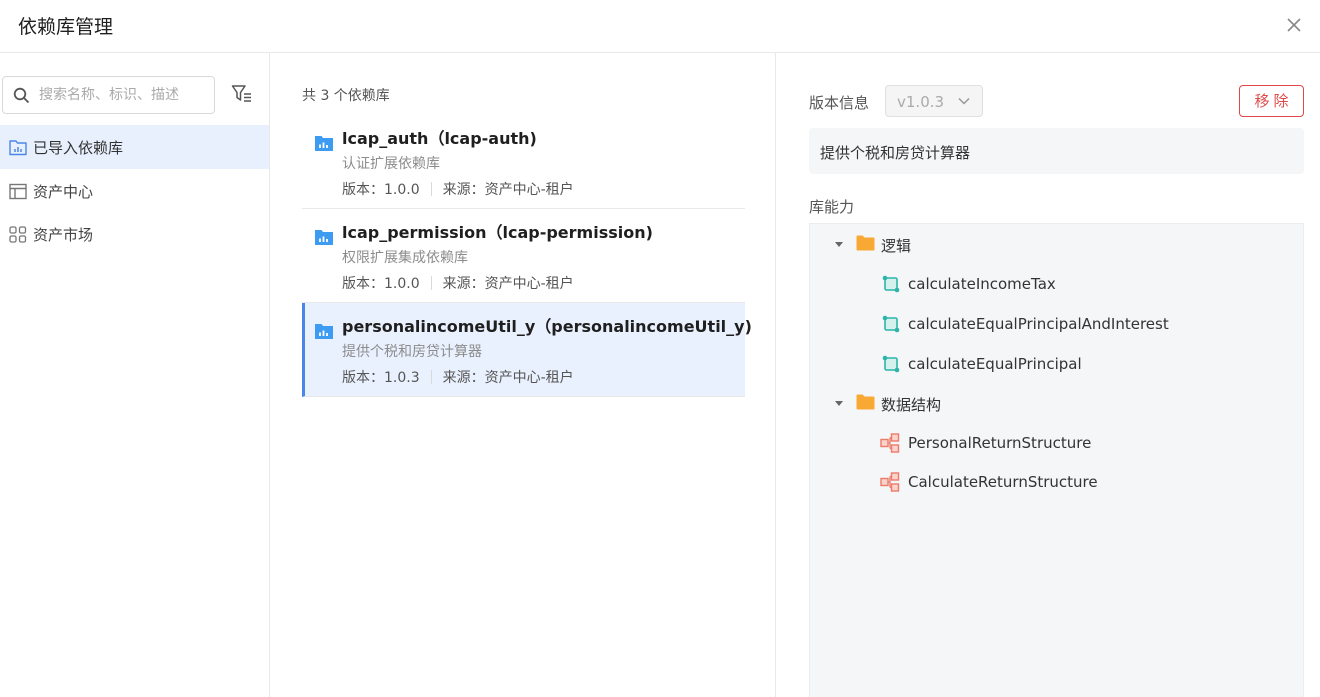 The height and width of the screenshot is (697, 1320). I want to click on tree-label: 逻辑, so click(896, 246).